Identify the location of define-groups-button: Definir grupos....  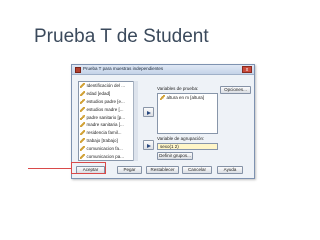
(175, 156).